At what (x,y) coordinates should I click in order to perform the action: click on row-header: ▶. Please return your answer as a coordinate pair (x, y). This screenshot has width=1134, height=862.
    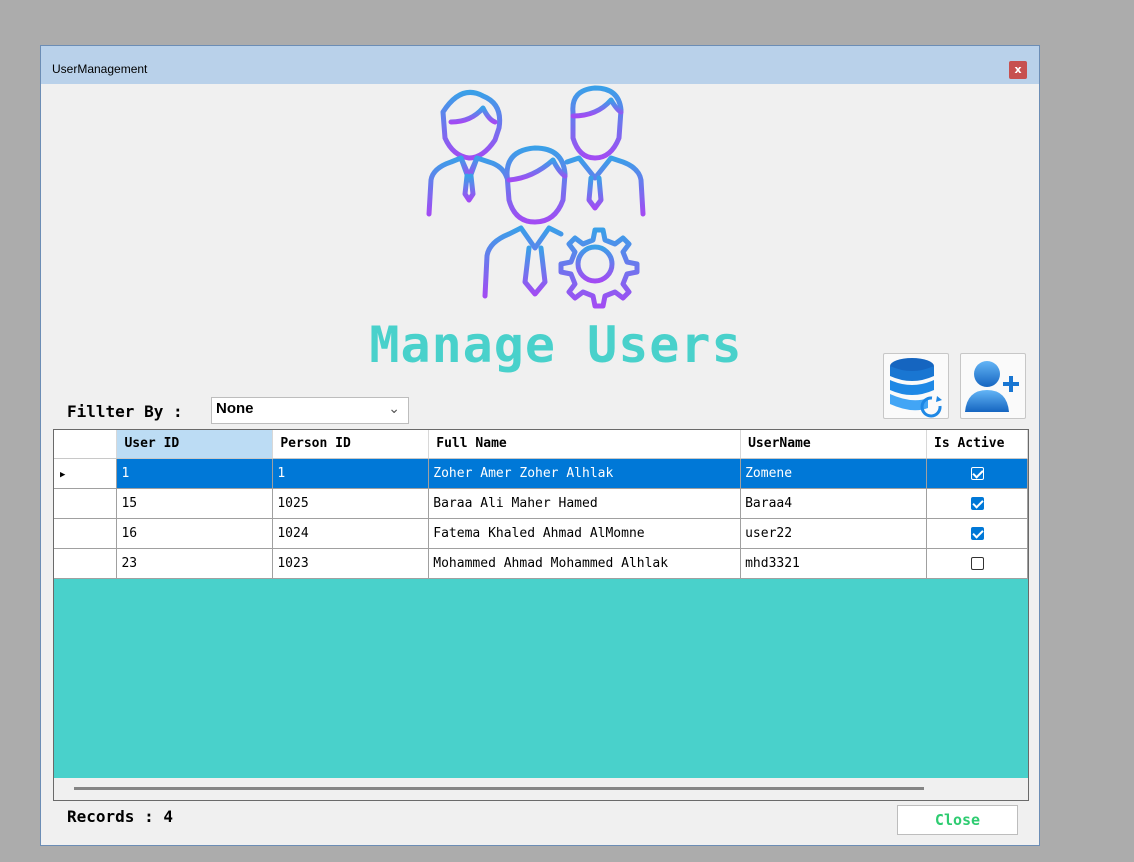
    Looking at the image, I should click on (86, 473).